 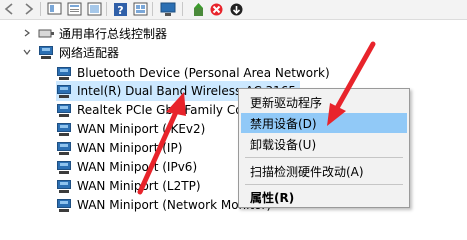 I want to click on annotation-arrow-to-device, so click(x=161, y=143).